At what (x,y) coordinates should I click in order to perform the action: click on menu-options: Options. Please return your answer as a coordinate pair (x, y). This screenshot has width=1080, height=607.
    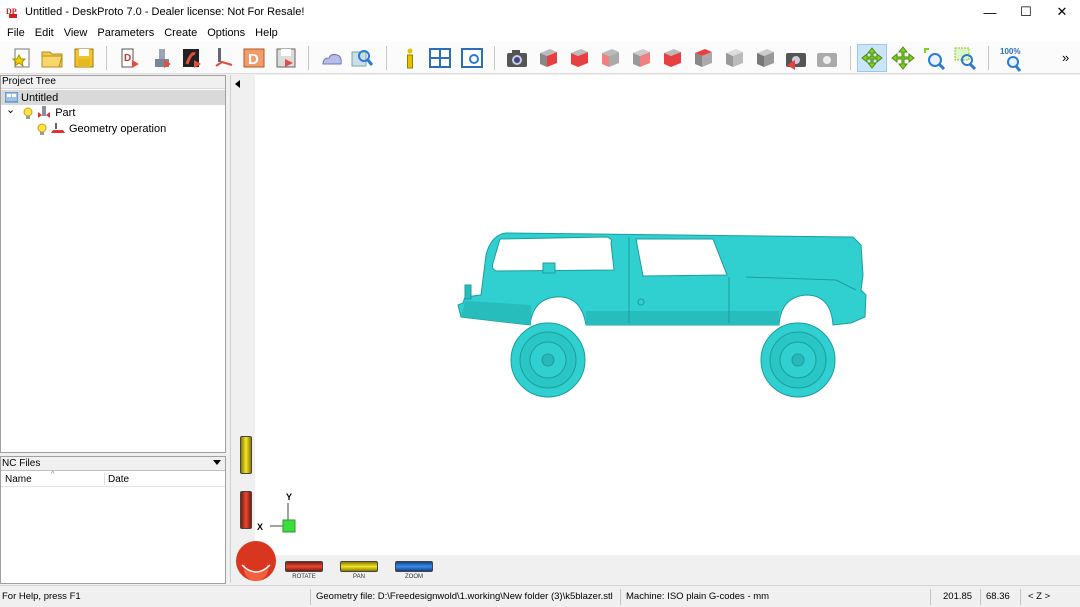
    Looking at the image, I should click on (226, 33).